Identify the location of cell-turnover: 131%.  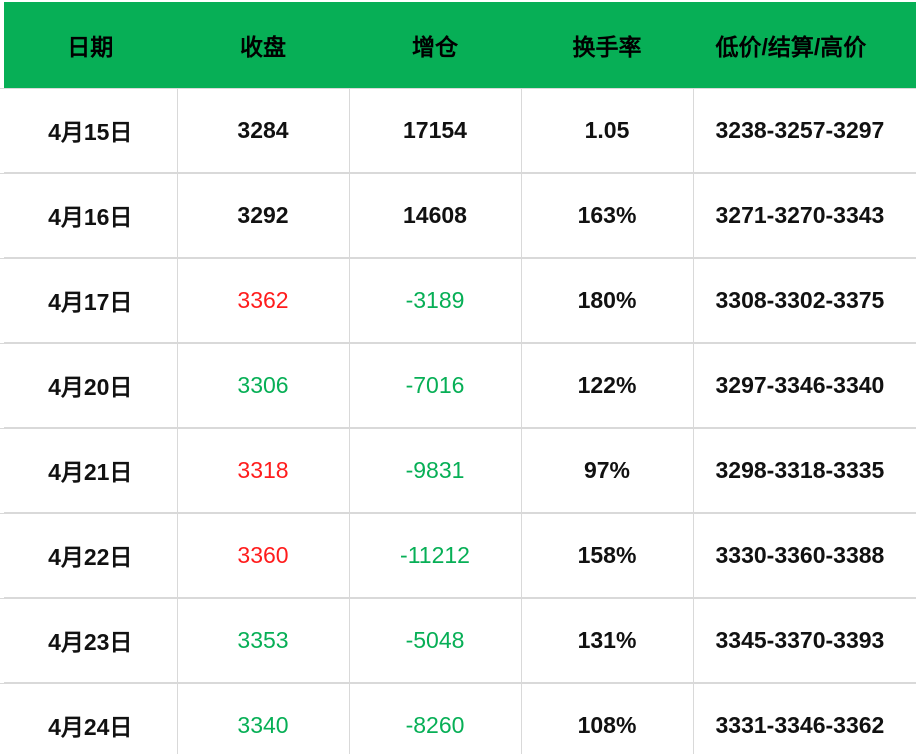
(607, 640).